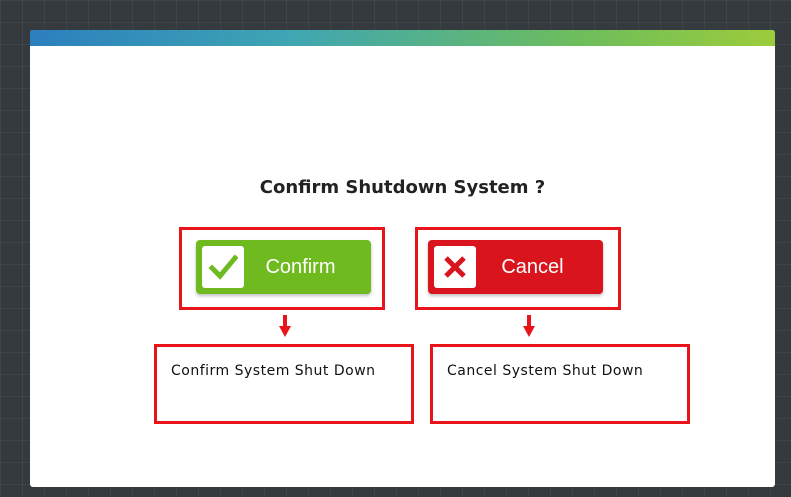 This screenshot has width=791, height=497. Describe the element at coordinates (402, 187) in the screenshot. I see `dialog-title: Confirm Shutdown System ?` at that location.